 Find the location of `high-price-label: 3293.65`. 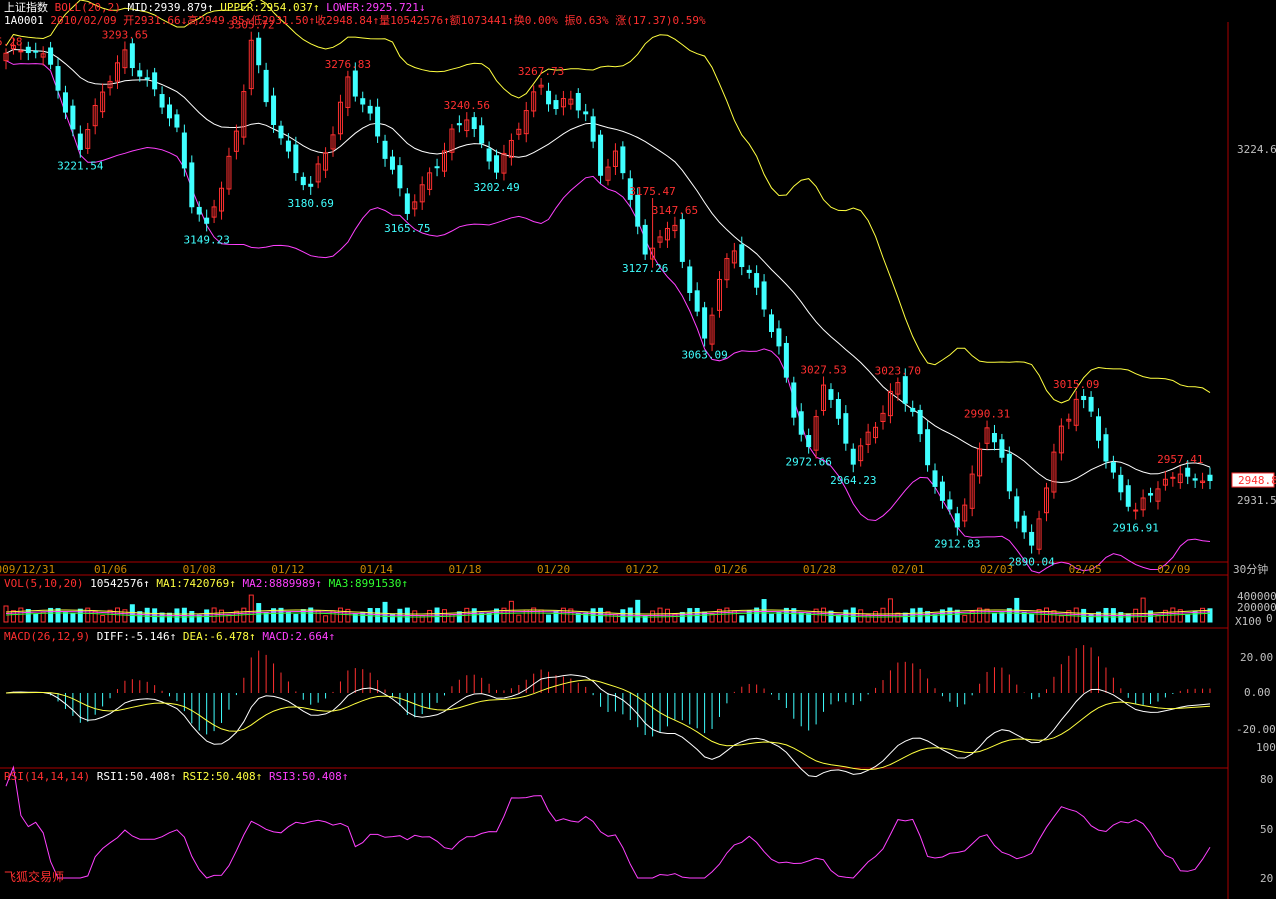

high-price-label: 3293.65 is located at coordinates (125, 34).